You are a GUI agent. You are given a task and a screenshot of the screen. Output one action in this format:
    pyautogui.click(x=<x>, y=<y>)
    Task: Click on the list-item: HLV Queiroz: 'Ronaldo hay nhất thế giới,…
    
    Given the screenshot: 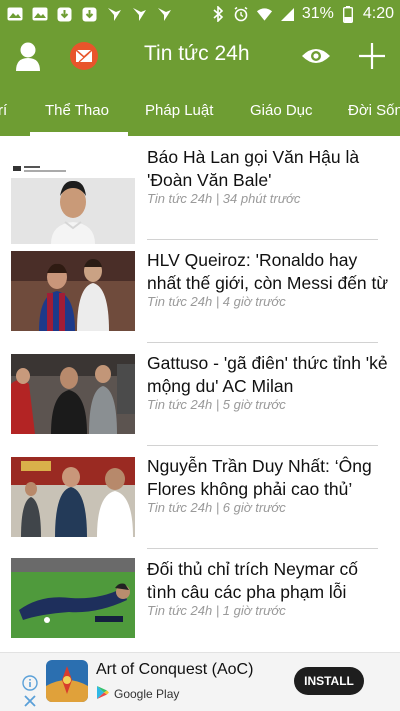 What is the action you would take?
    pyautogui.click(x=200, y=289)
    